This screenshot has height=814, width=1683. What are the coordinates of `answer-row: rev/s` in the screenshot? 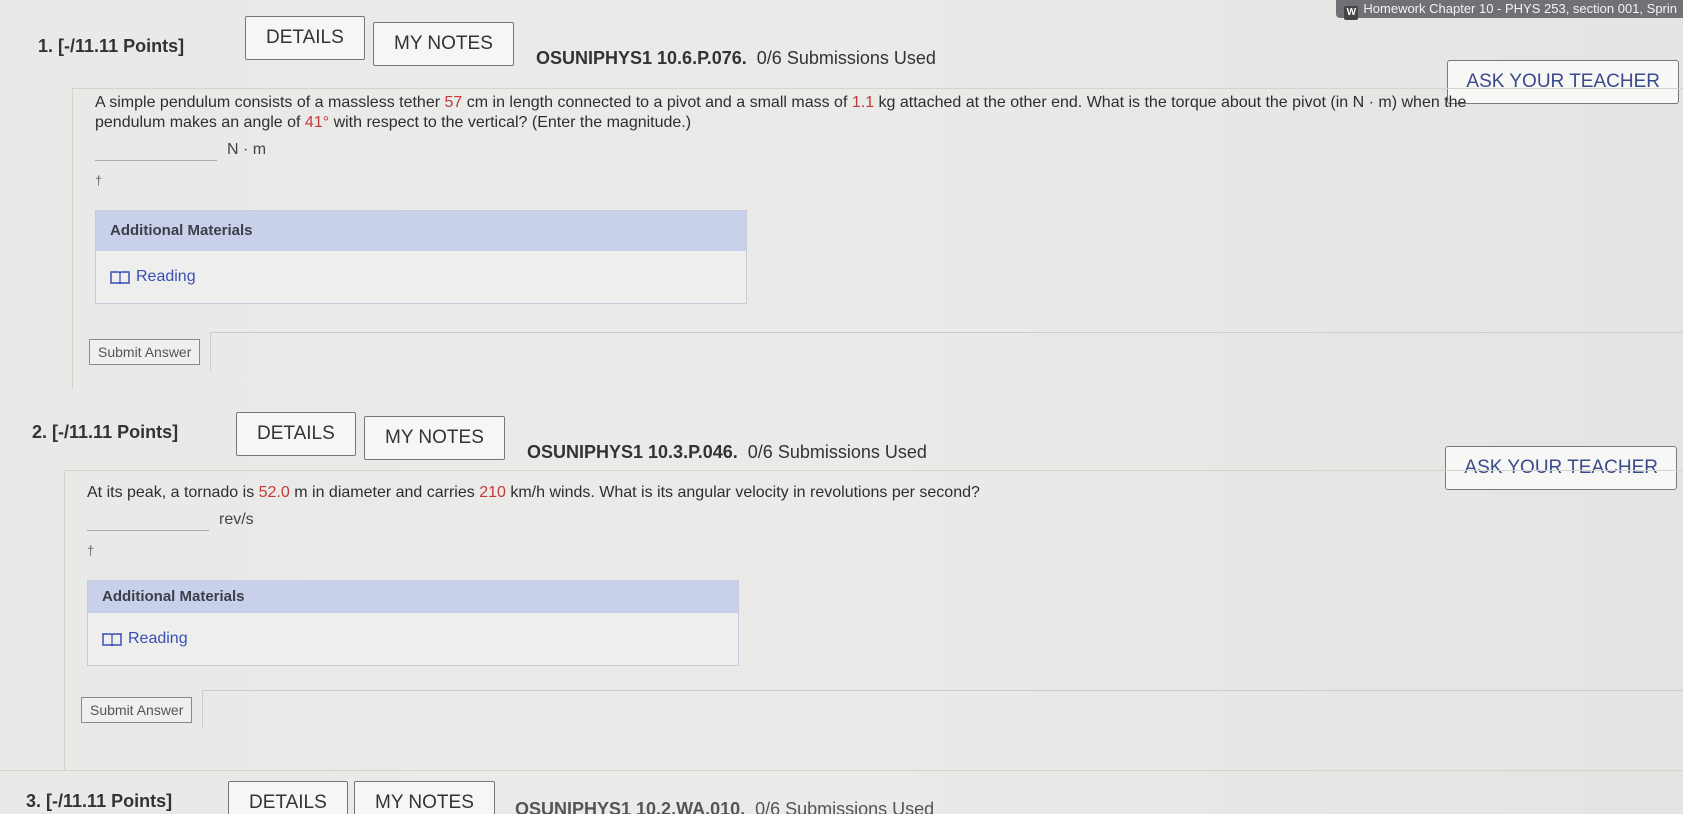 It's located at (874, 520).